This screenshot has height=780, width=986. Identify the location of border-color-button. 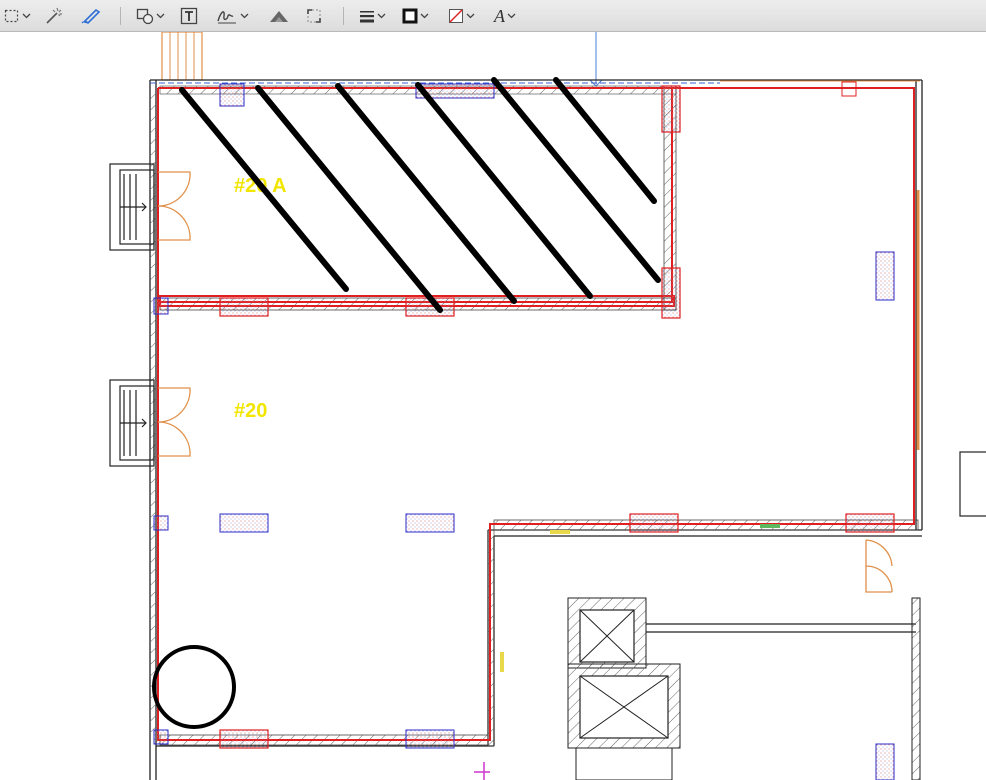
(415, 16).